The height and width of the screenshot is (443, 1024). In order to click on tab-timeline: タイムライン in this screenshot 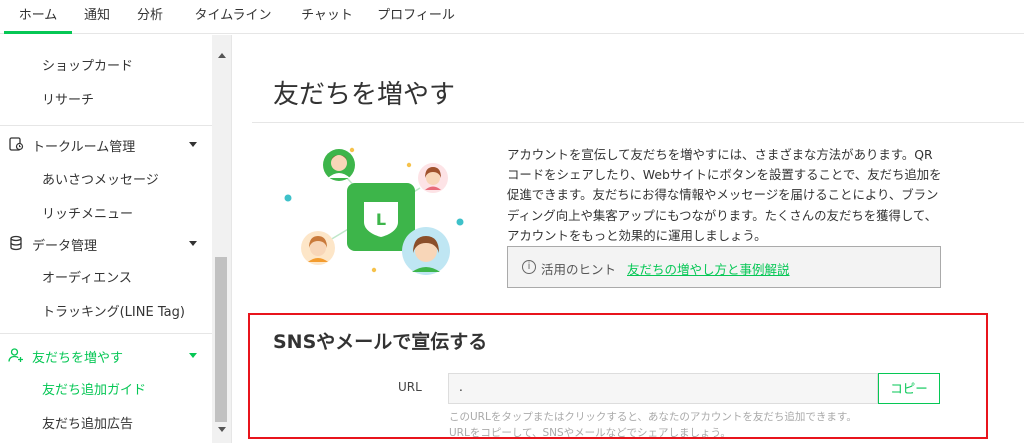, I will do `click(233, 17)`.